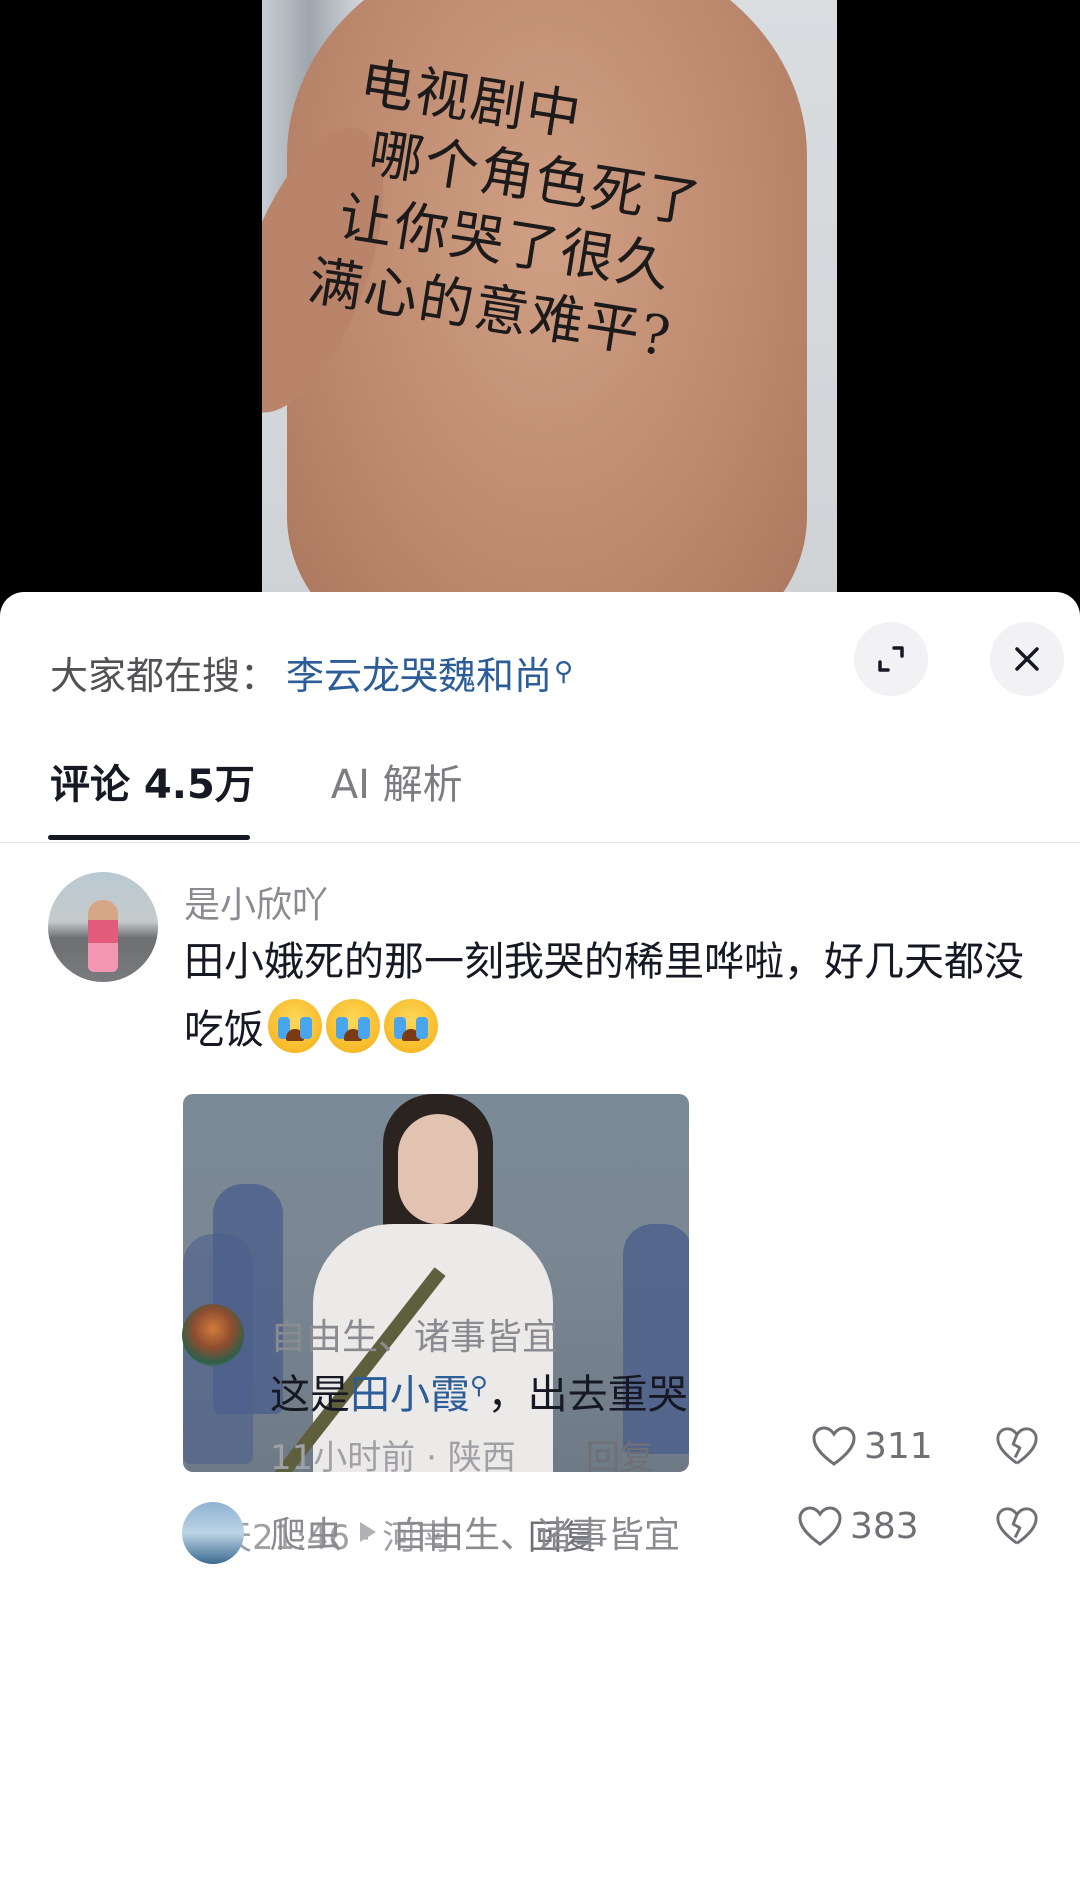 Image resolution: width=1080 pixels, height=1902 pixels. I want to click on comment-tabs: 评论 4.5万 AI 解析, so click(294, 781).